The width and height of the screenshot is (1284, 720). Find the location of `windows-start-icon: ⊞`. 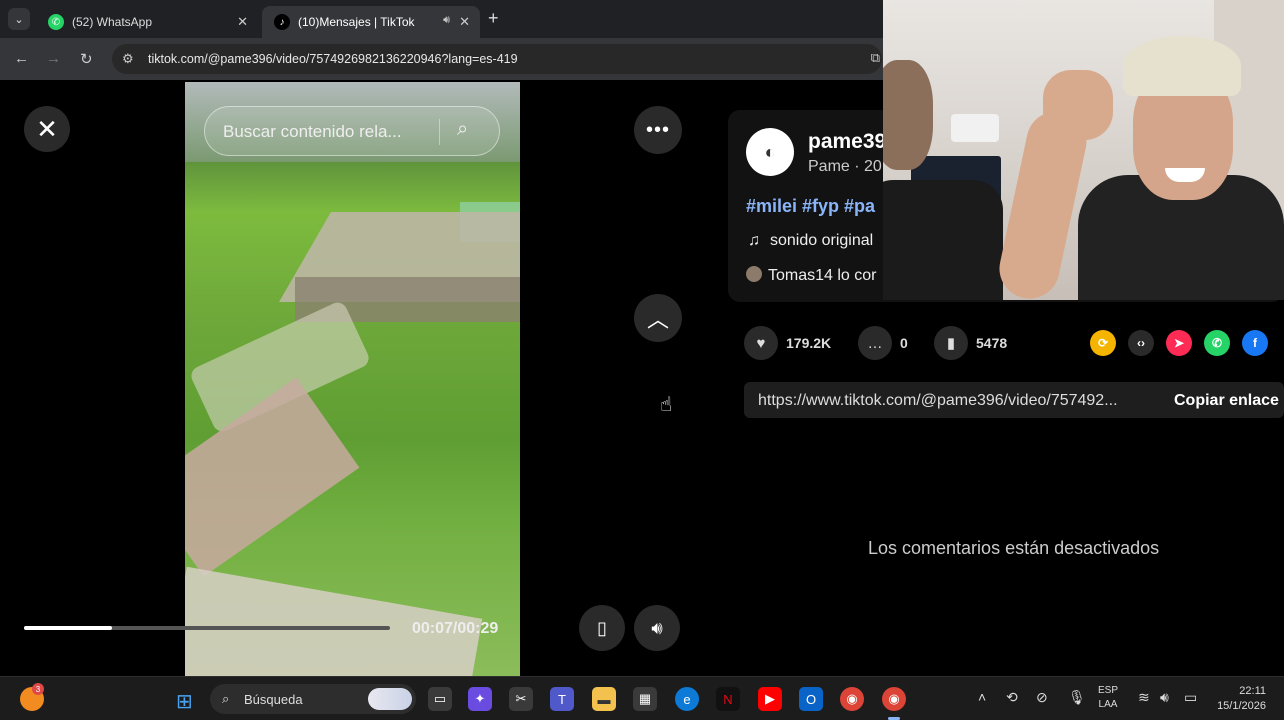

windows-start-icon: ⊞ is located at coordinates (184, 701).